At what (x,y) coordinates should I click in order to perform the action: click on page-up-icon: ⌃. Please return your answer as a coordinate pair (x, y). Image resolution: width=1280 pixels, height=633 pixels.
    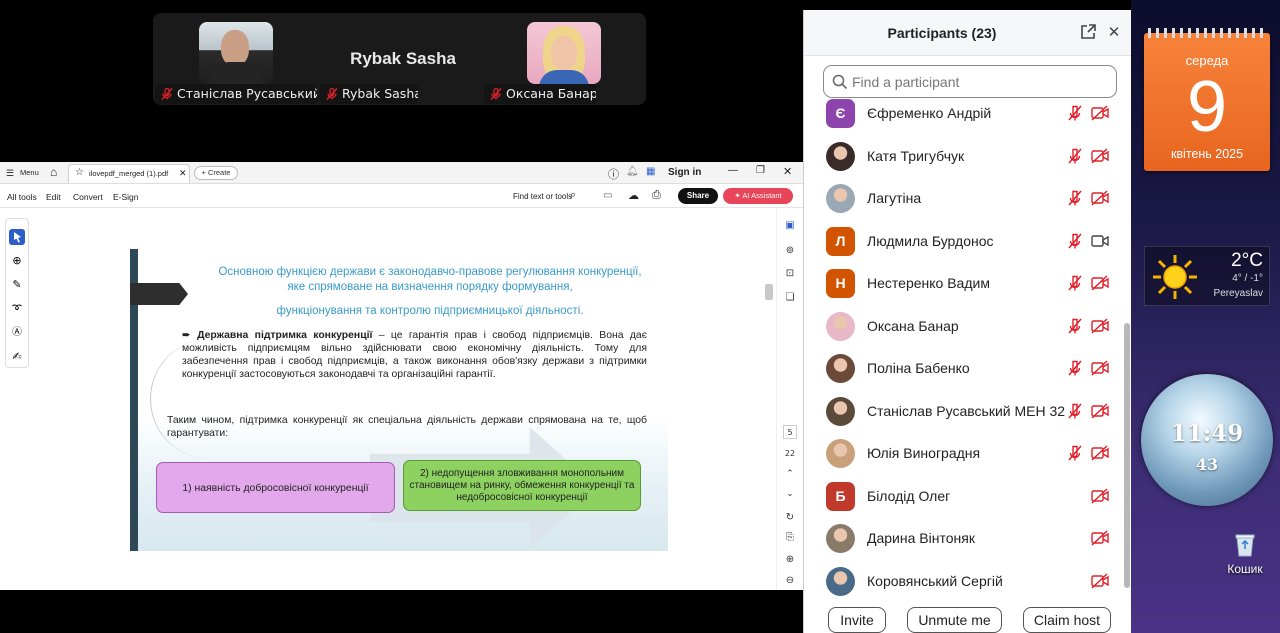
    Looking at the image, I should click on (790, 474).